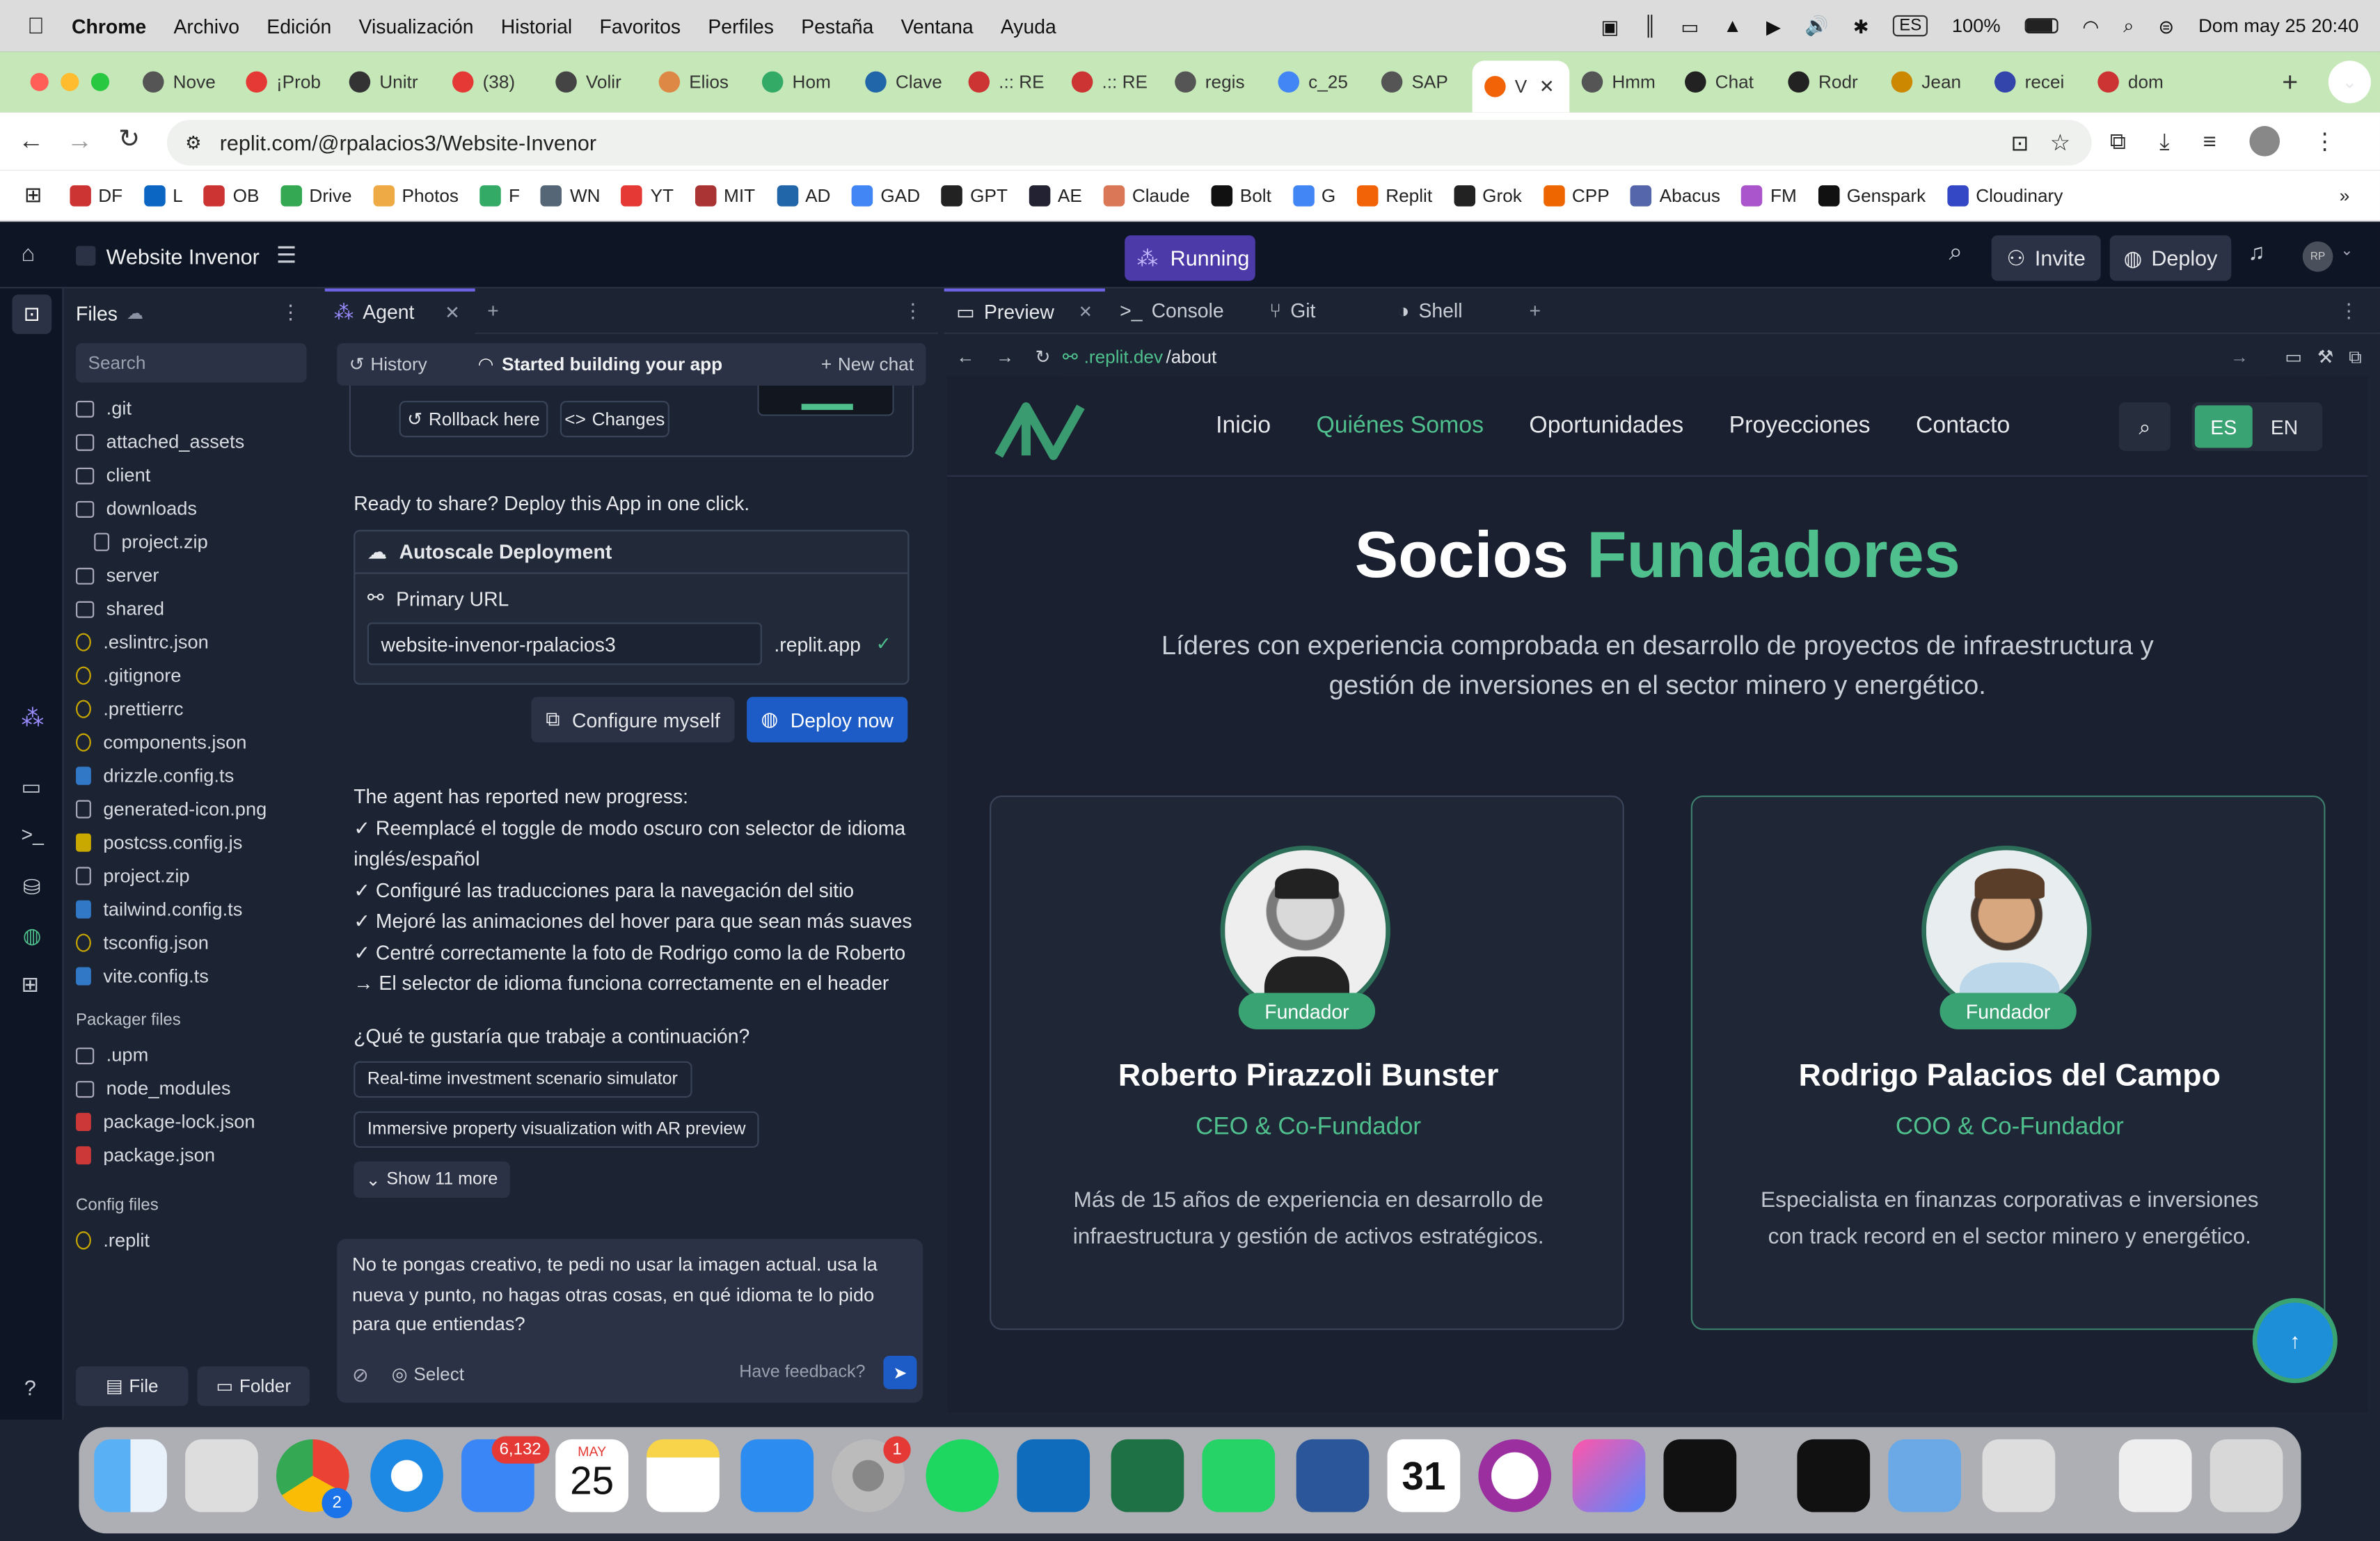 Image resolution: width=2380 pixels, height=1541 pixels. I want to click on show-more-button: ⌄ Show 11 more, so click(432, 1180).